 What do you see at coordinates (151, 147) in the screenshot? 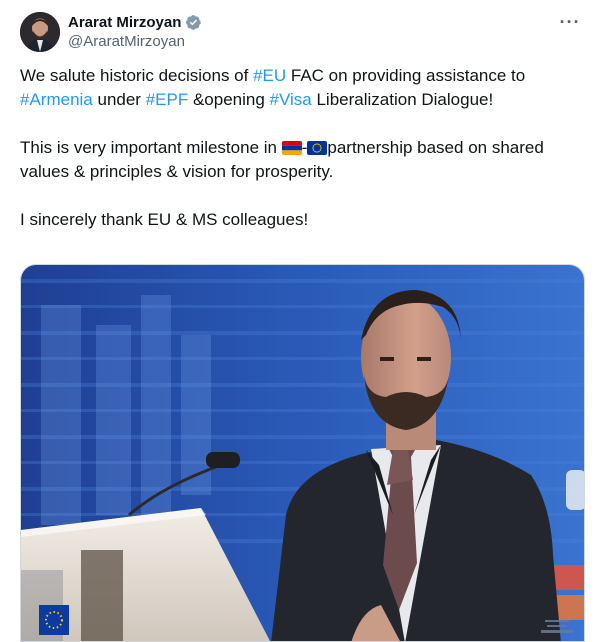
I see `text-span: This is very important milestone in` at bounding box center [151, 147].